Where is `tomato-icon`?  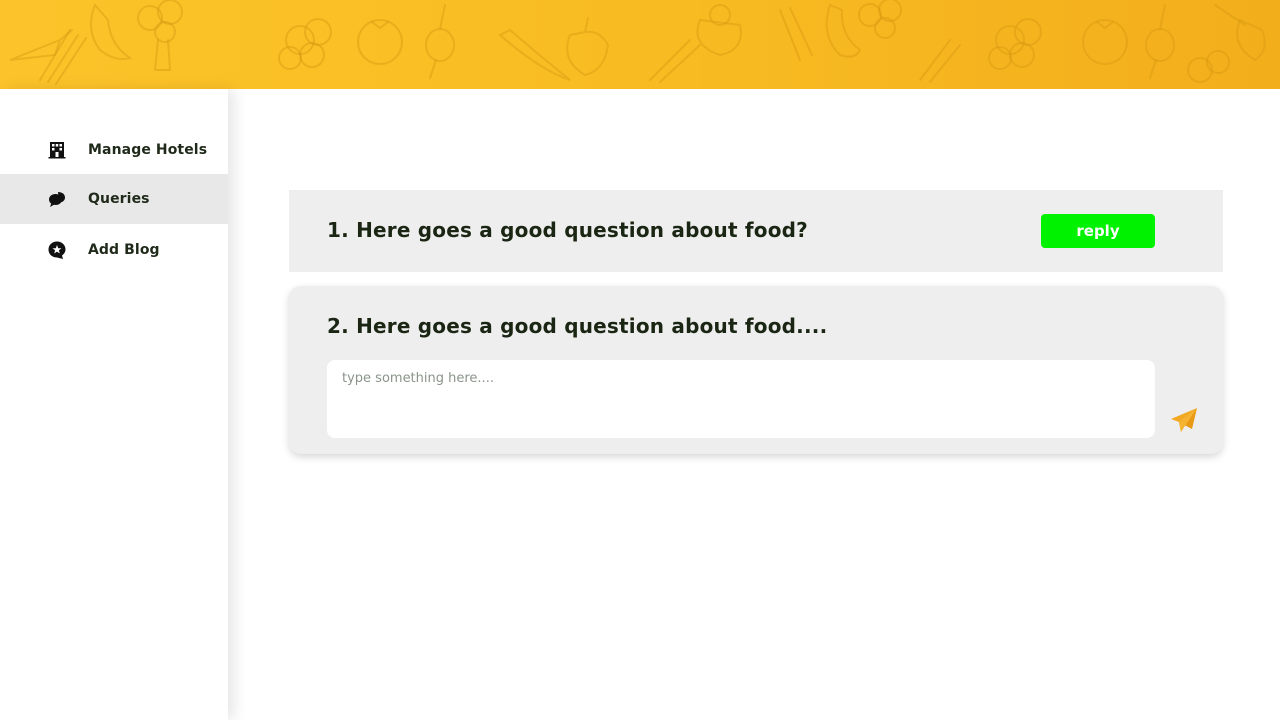 tomato-icon is located at coordinates (380, 42).